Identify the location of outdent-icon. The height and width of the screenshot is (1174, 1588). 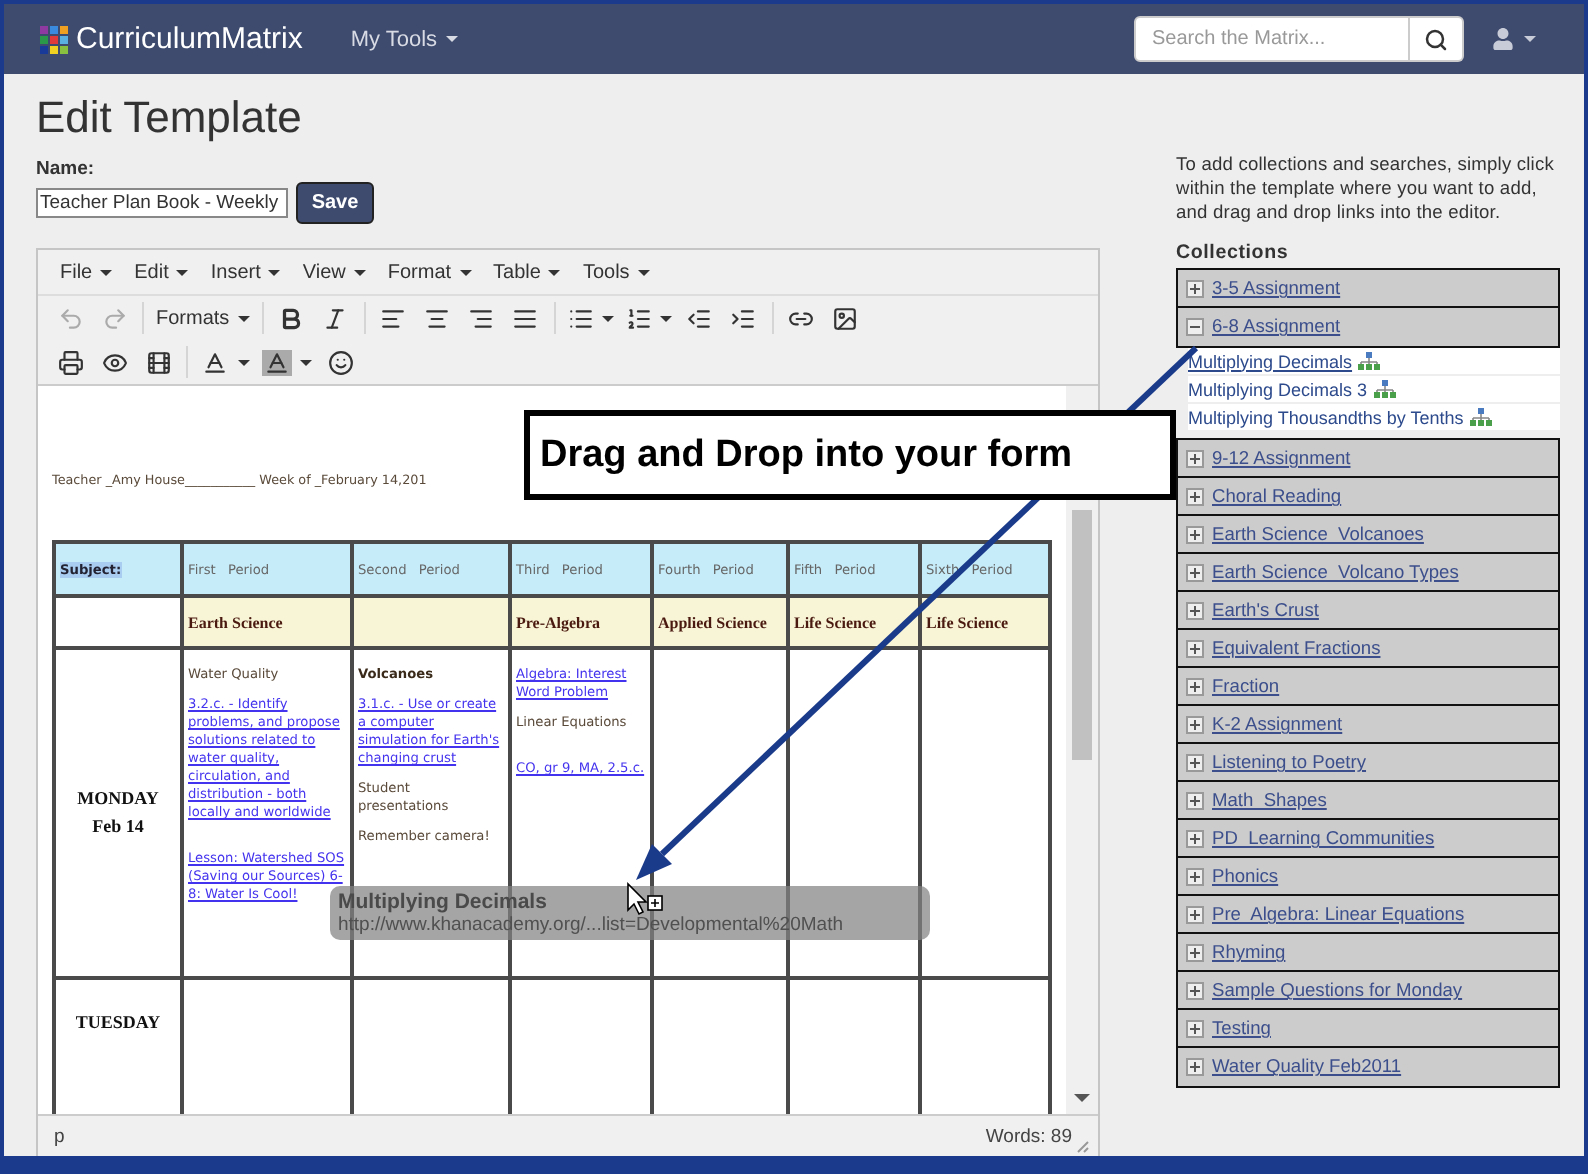
(699, 318).